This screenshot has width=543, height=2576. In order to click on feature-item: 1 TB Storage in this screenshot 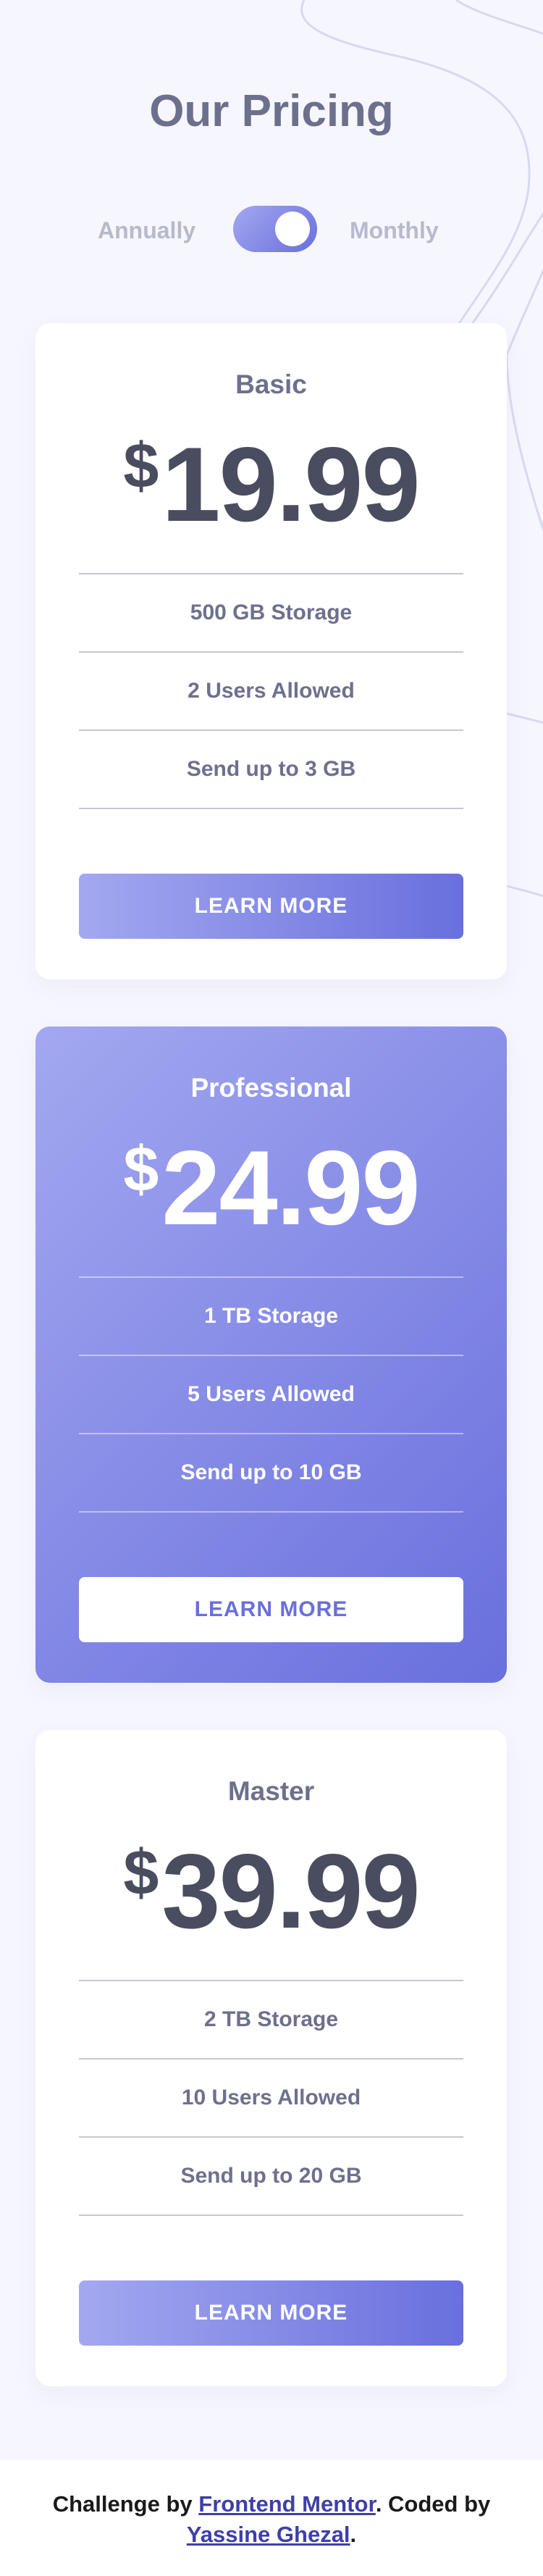, I will do `click(271, 1317)`.